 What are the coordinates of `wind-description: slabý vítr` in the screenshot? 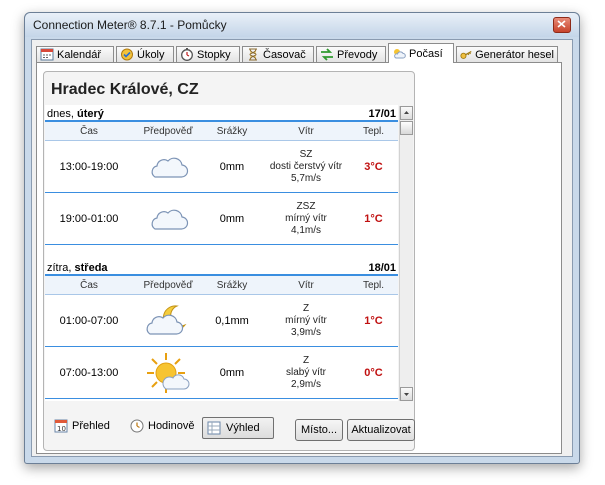 It's located at (305, 372).